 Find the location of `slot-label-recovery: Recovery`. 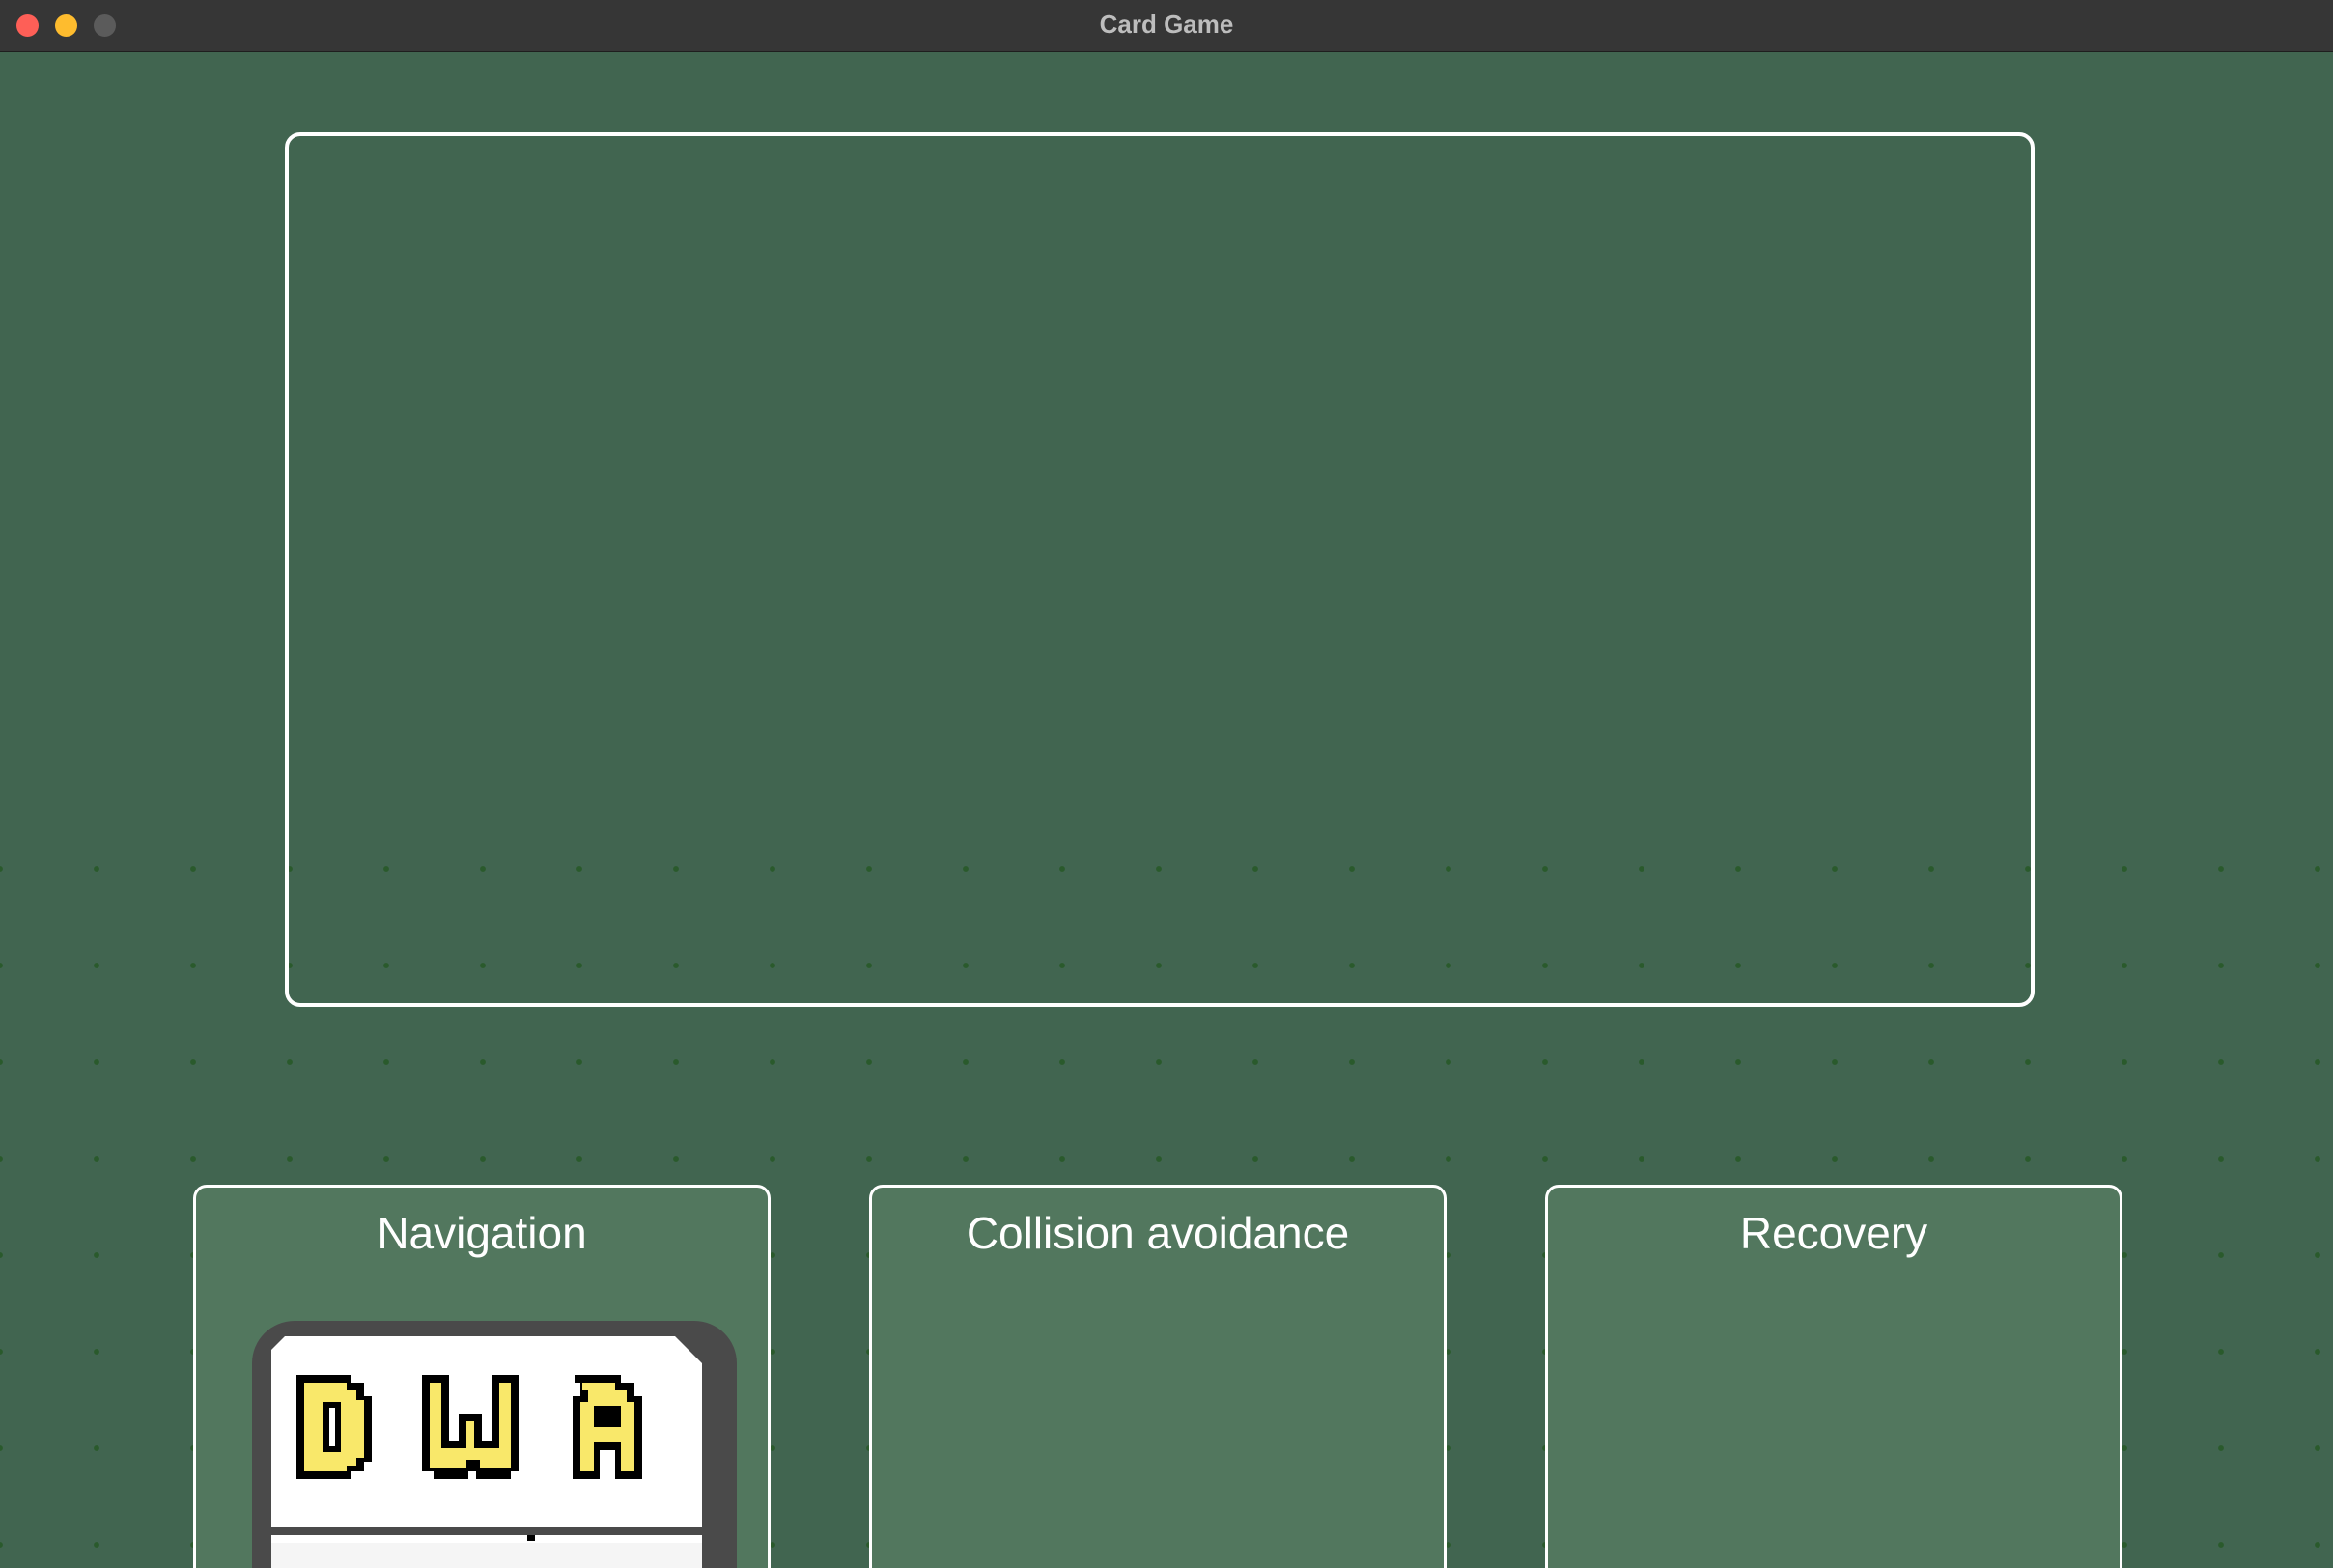

slot-label-recovery: Recovery is located at coordinates (1833, 1233).